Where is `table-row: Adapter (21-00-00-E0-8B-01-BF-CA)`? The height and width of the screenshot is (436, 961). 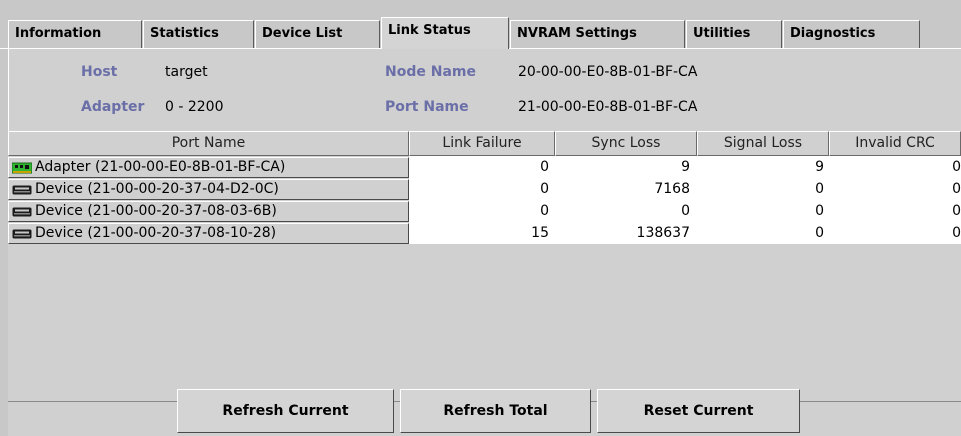 table-row: Adapter (21-00-00-E0-8B-01-BF-CA) is located at coordinates (208, 167).